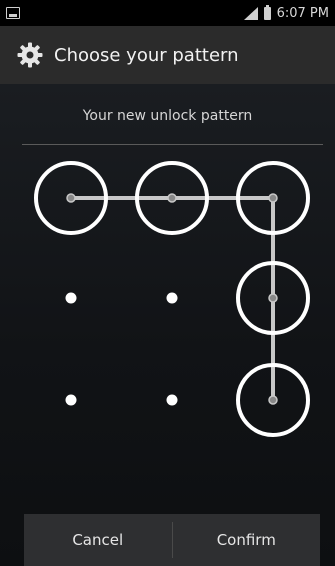 This screenshot has width=335, height=566. I want to click on confirm-button: Confirm, so click(247, 540).